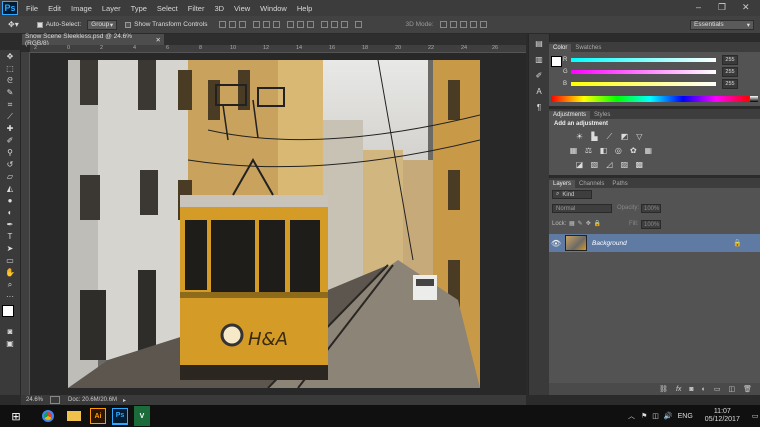 Image resolution: width=760 pixels, height=427 pixels. I want to click on menu-edit: Edit, so click(54, 8).